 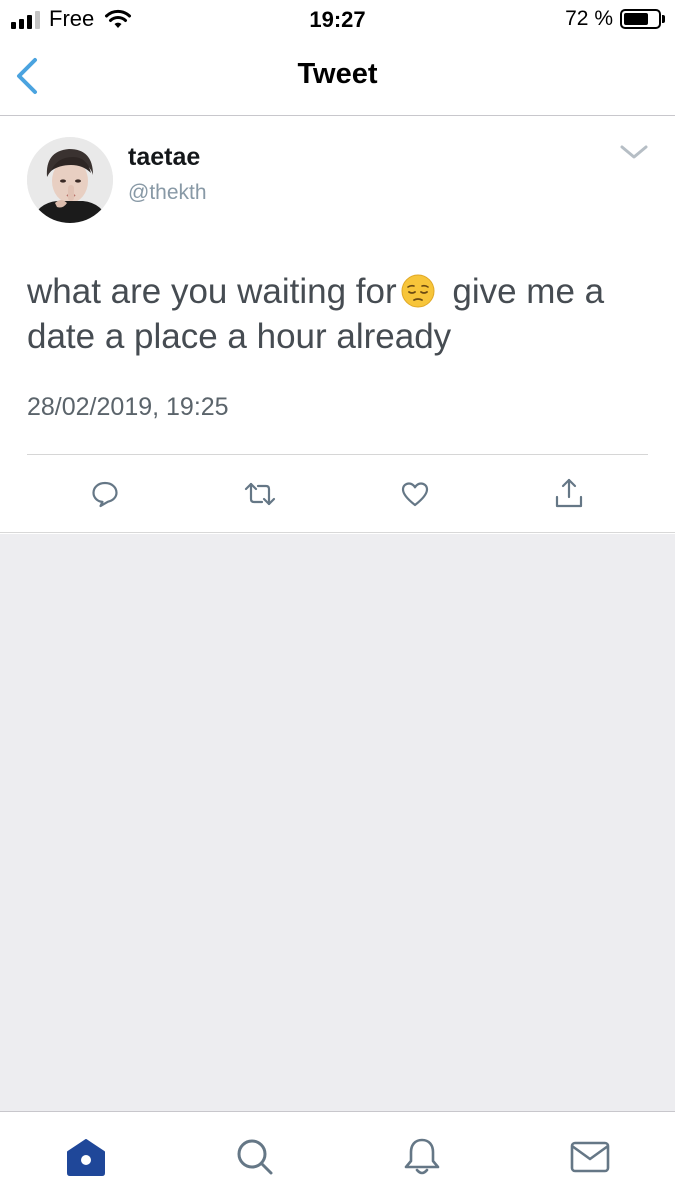 I want to click on page-title: Tweet, so click(x=337, y=74).